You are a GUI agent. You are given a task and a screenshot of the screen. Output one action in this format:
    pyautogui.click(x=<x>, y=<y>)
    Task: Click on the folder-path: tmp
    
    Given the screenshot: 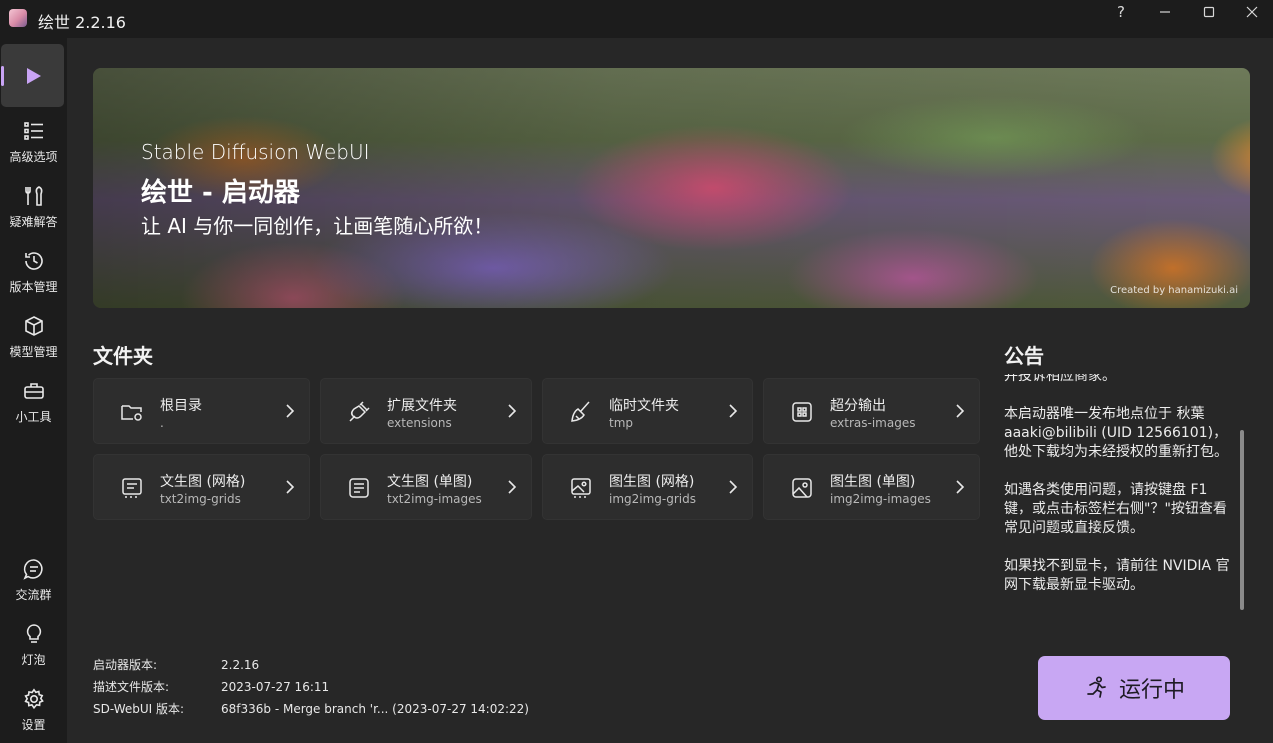 What is the action you would take?
    pyautogui.click(x=621, y=423)
    